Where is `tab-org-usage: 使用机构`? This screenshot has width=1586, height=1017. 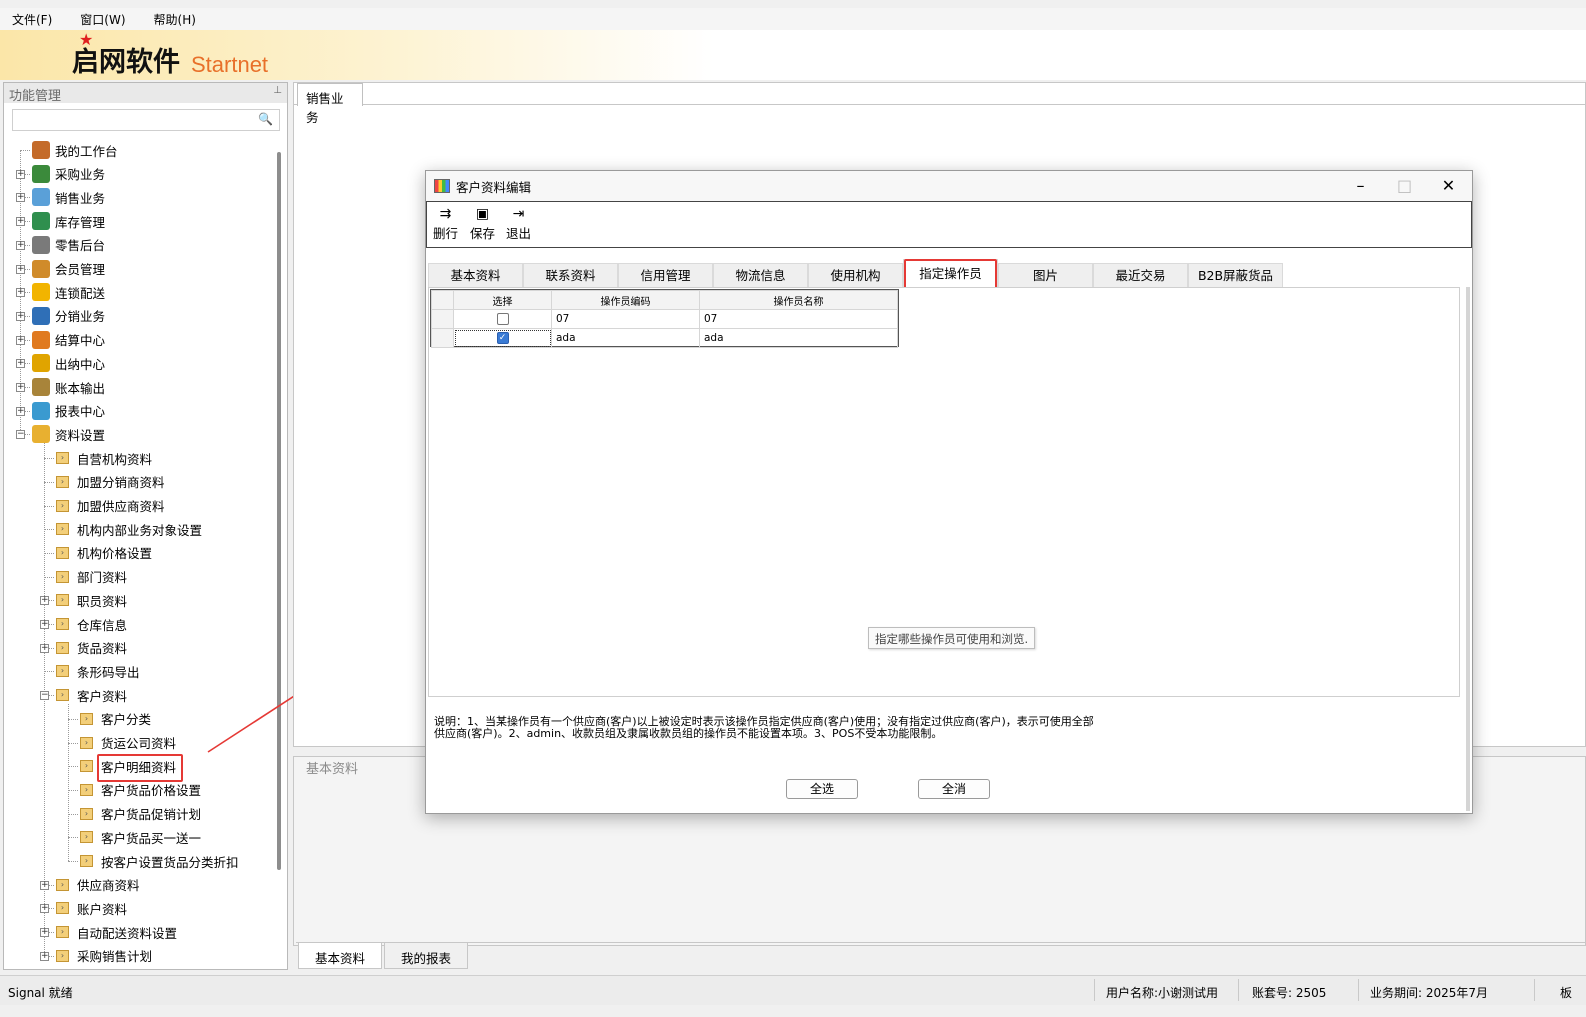 tab-org-usage: 使用机构 is located at coordinates (855, 275).